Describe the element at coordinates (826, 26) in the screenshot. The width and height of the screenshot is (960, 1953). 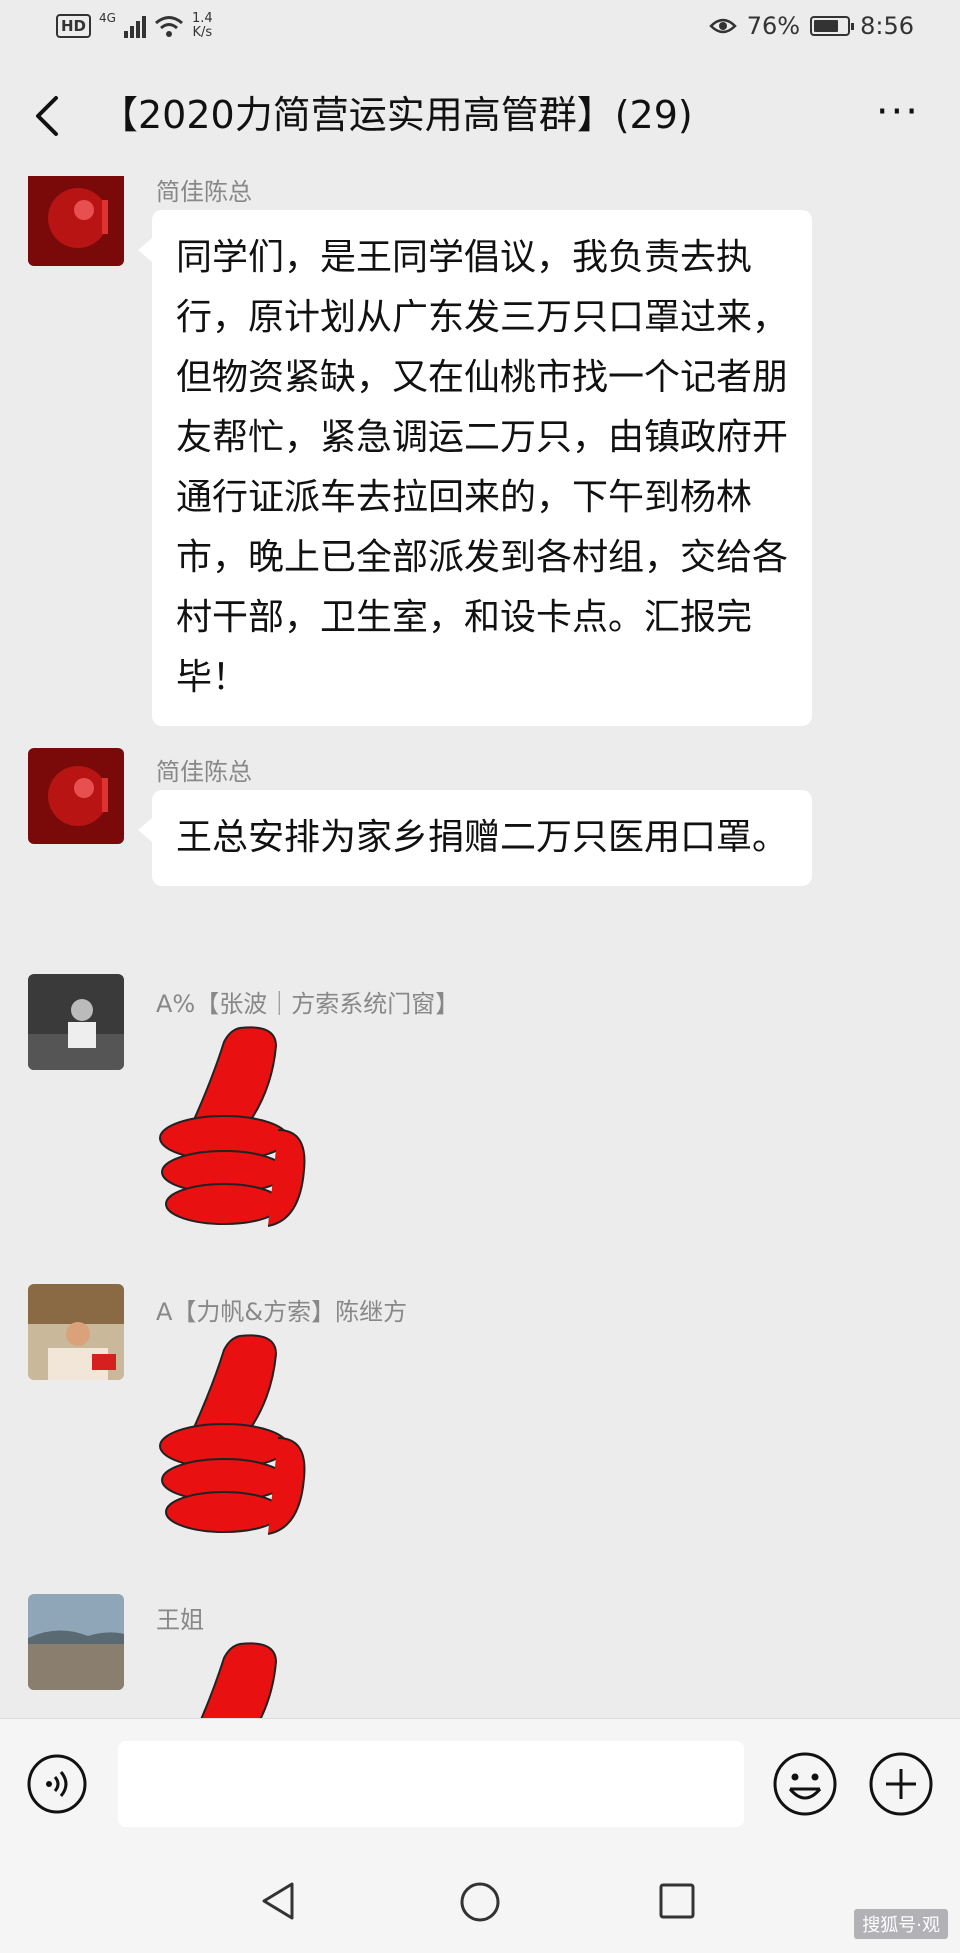
I see `battery-fill` at that location.